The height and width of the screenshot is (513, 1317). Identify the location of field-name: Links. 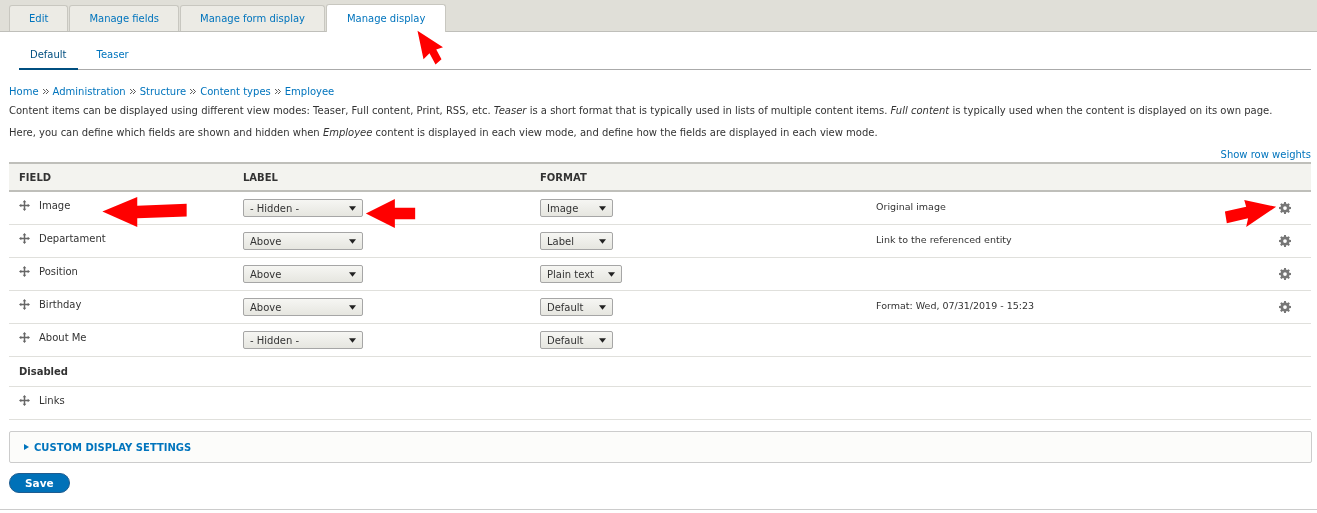
(52, 400).